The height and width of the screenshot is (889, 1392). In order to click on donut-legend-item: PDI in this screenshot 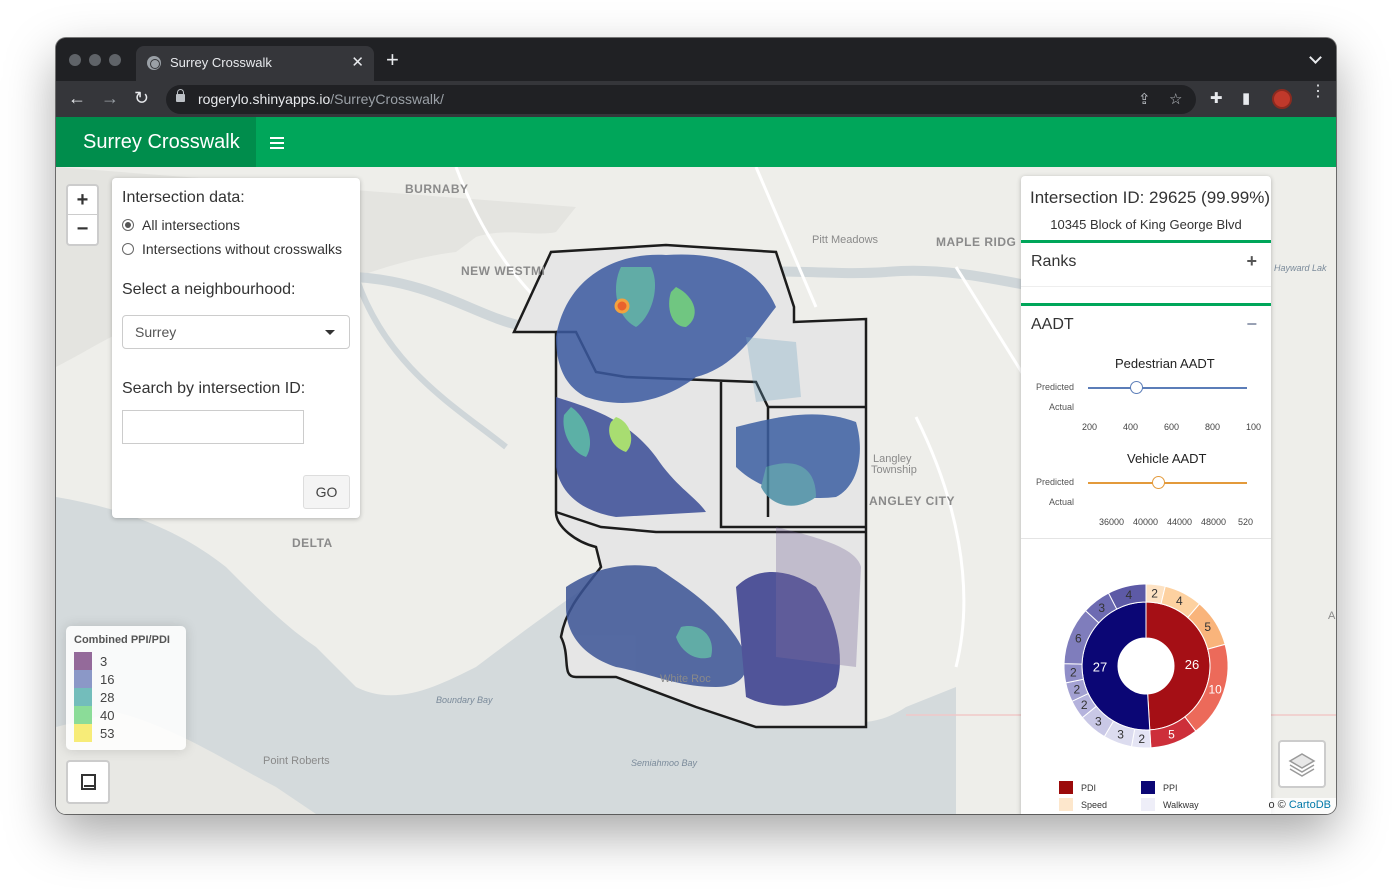, I will do `click(1077, 787)`.